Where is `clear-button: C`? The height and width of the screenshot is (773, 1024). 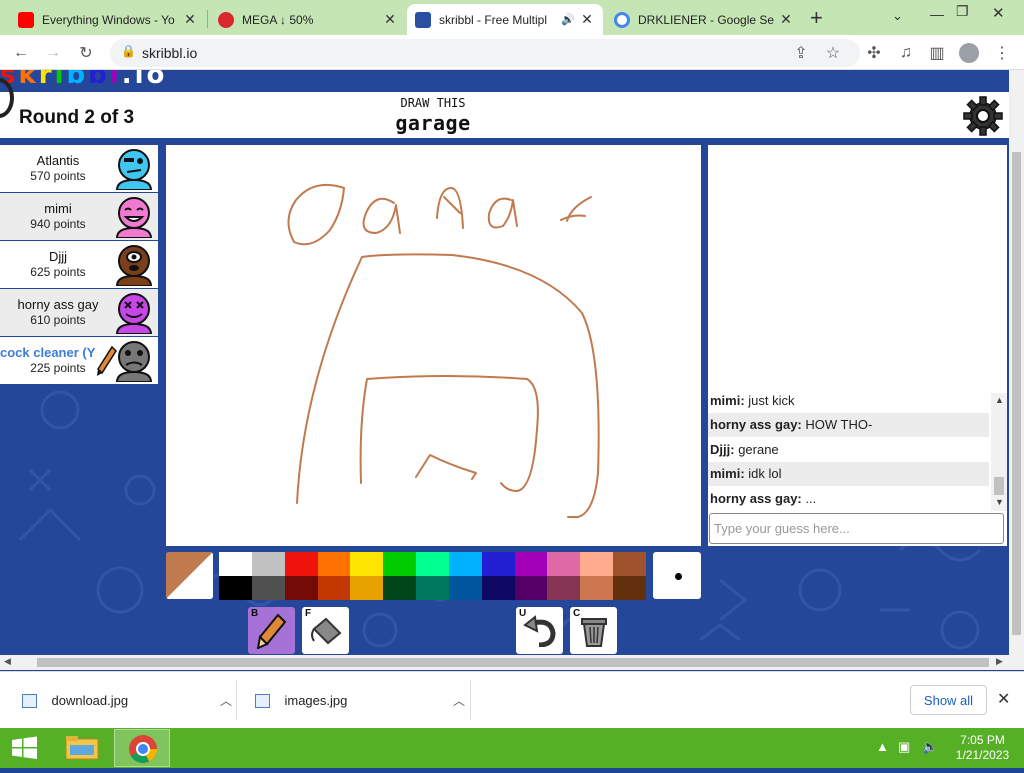 clear-button: C is located at coordinates (593, 630).